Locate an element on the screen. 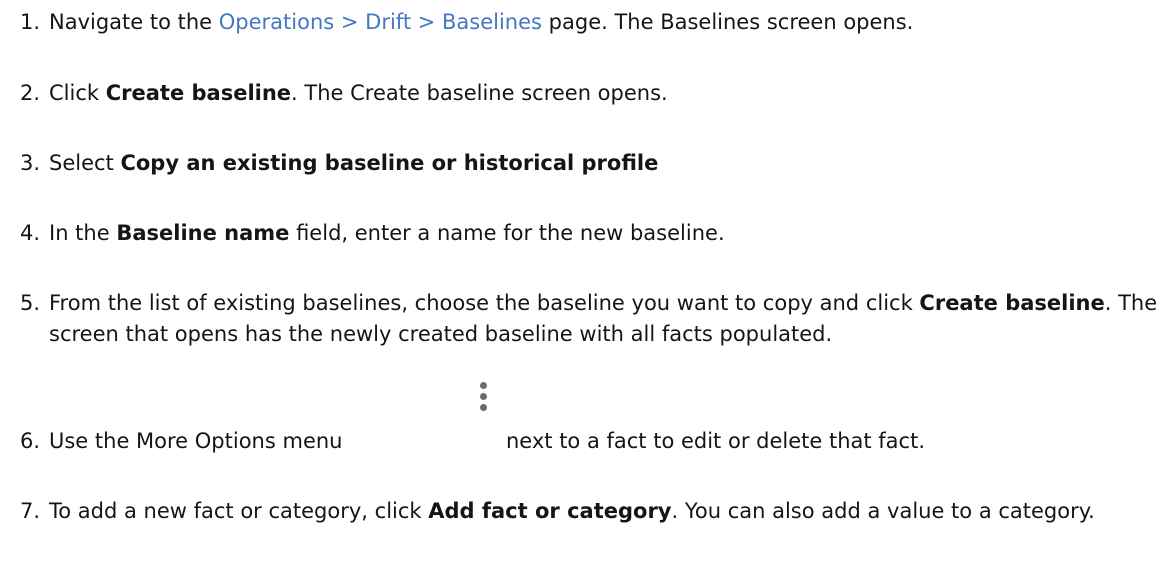  step-number: 3. is located at coordinates (29, 163).